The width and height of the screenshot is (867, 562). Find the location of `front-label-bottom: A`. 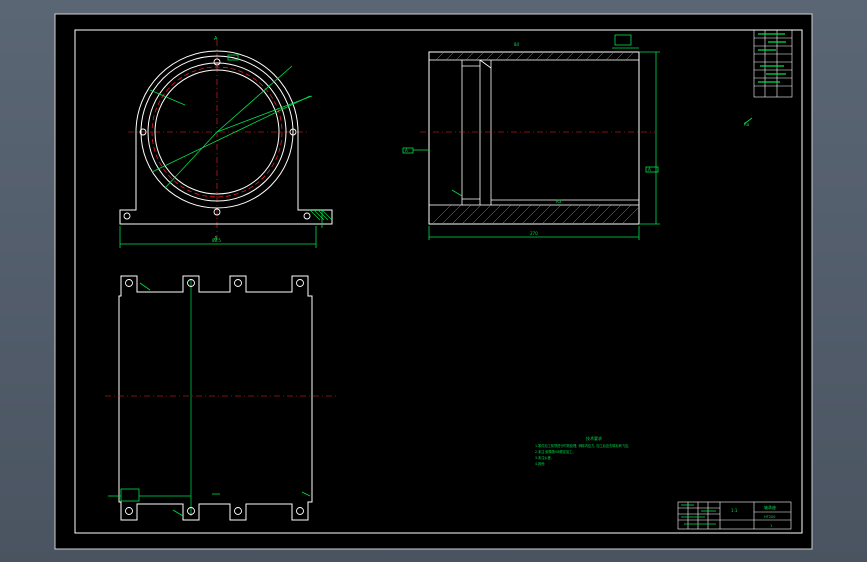

front-label-bottom: A is located at coordinates (216, 239).